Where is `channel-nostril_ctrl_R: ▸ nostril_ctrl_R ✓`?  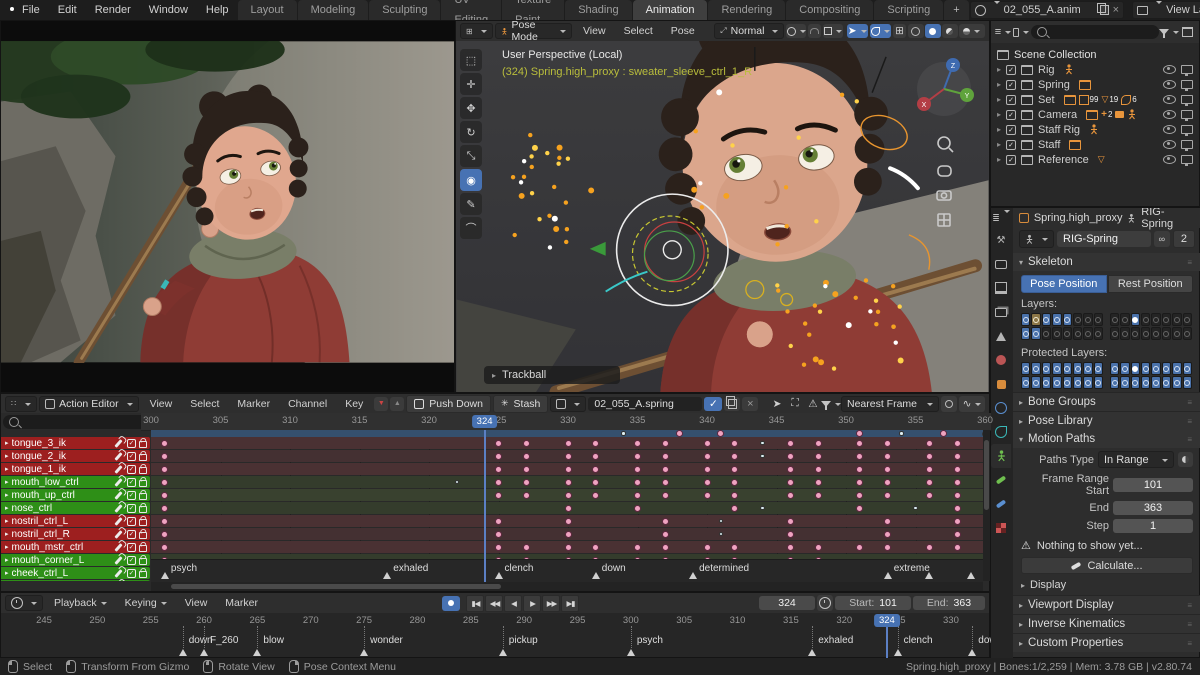 channel-nostril_ctrl_R: ▸ nostril_ctrl_R ✓ is located at coordinates (75, 534).